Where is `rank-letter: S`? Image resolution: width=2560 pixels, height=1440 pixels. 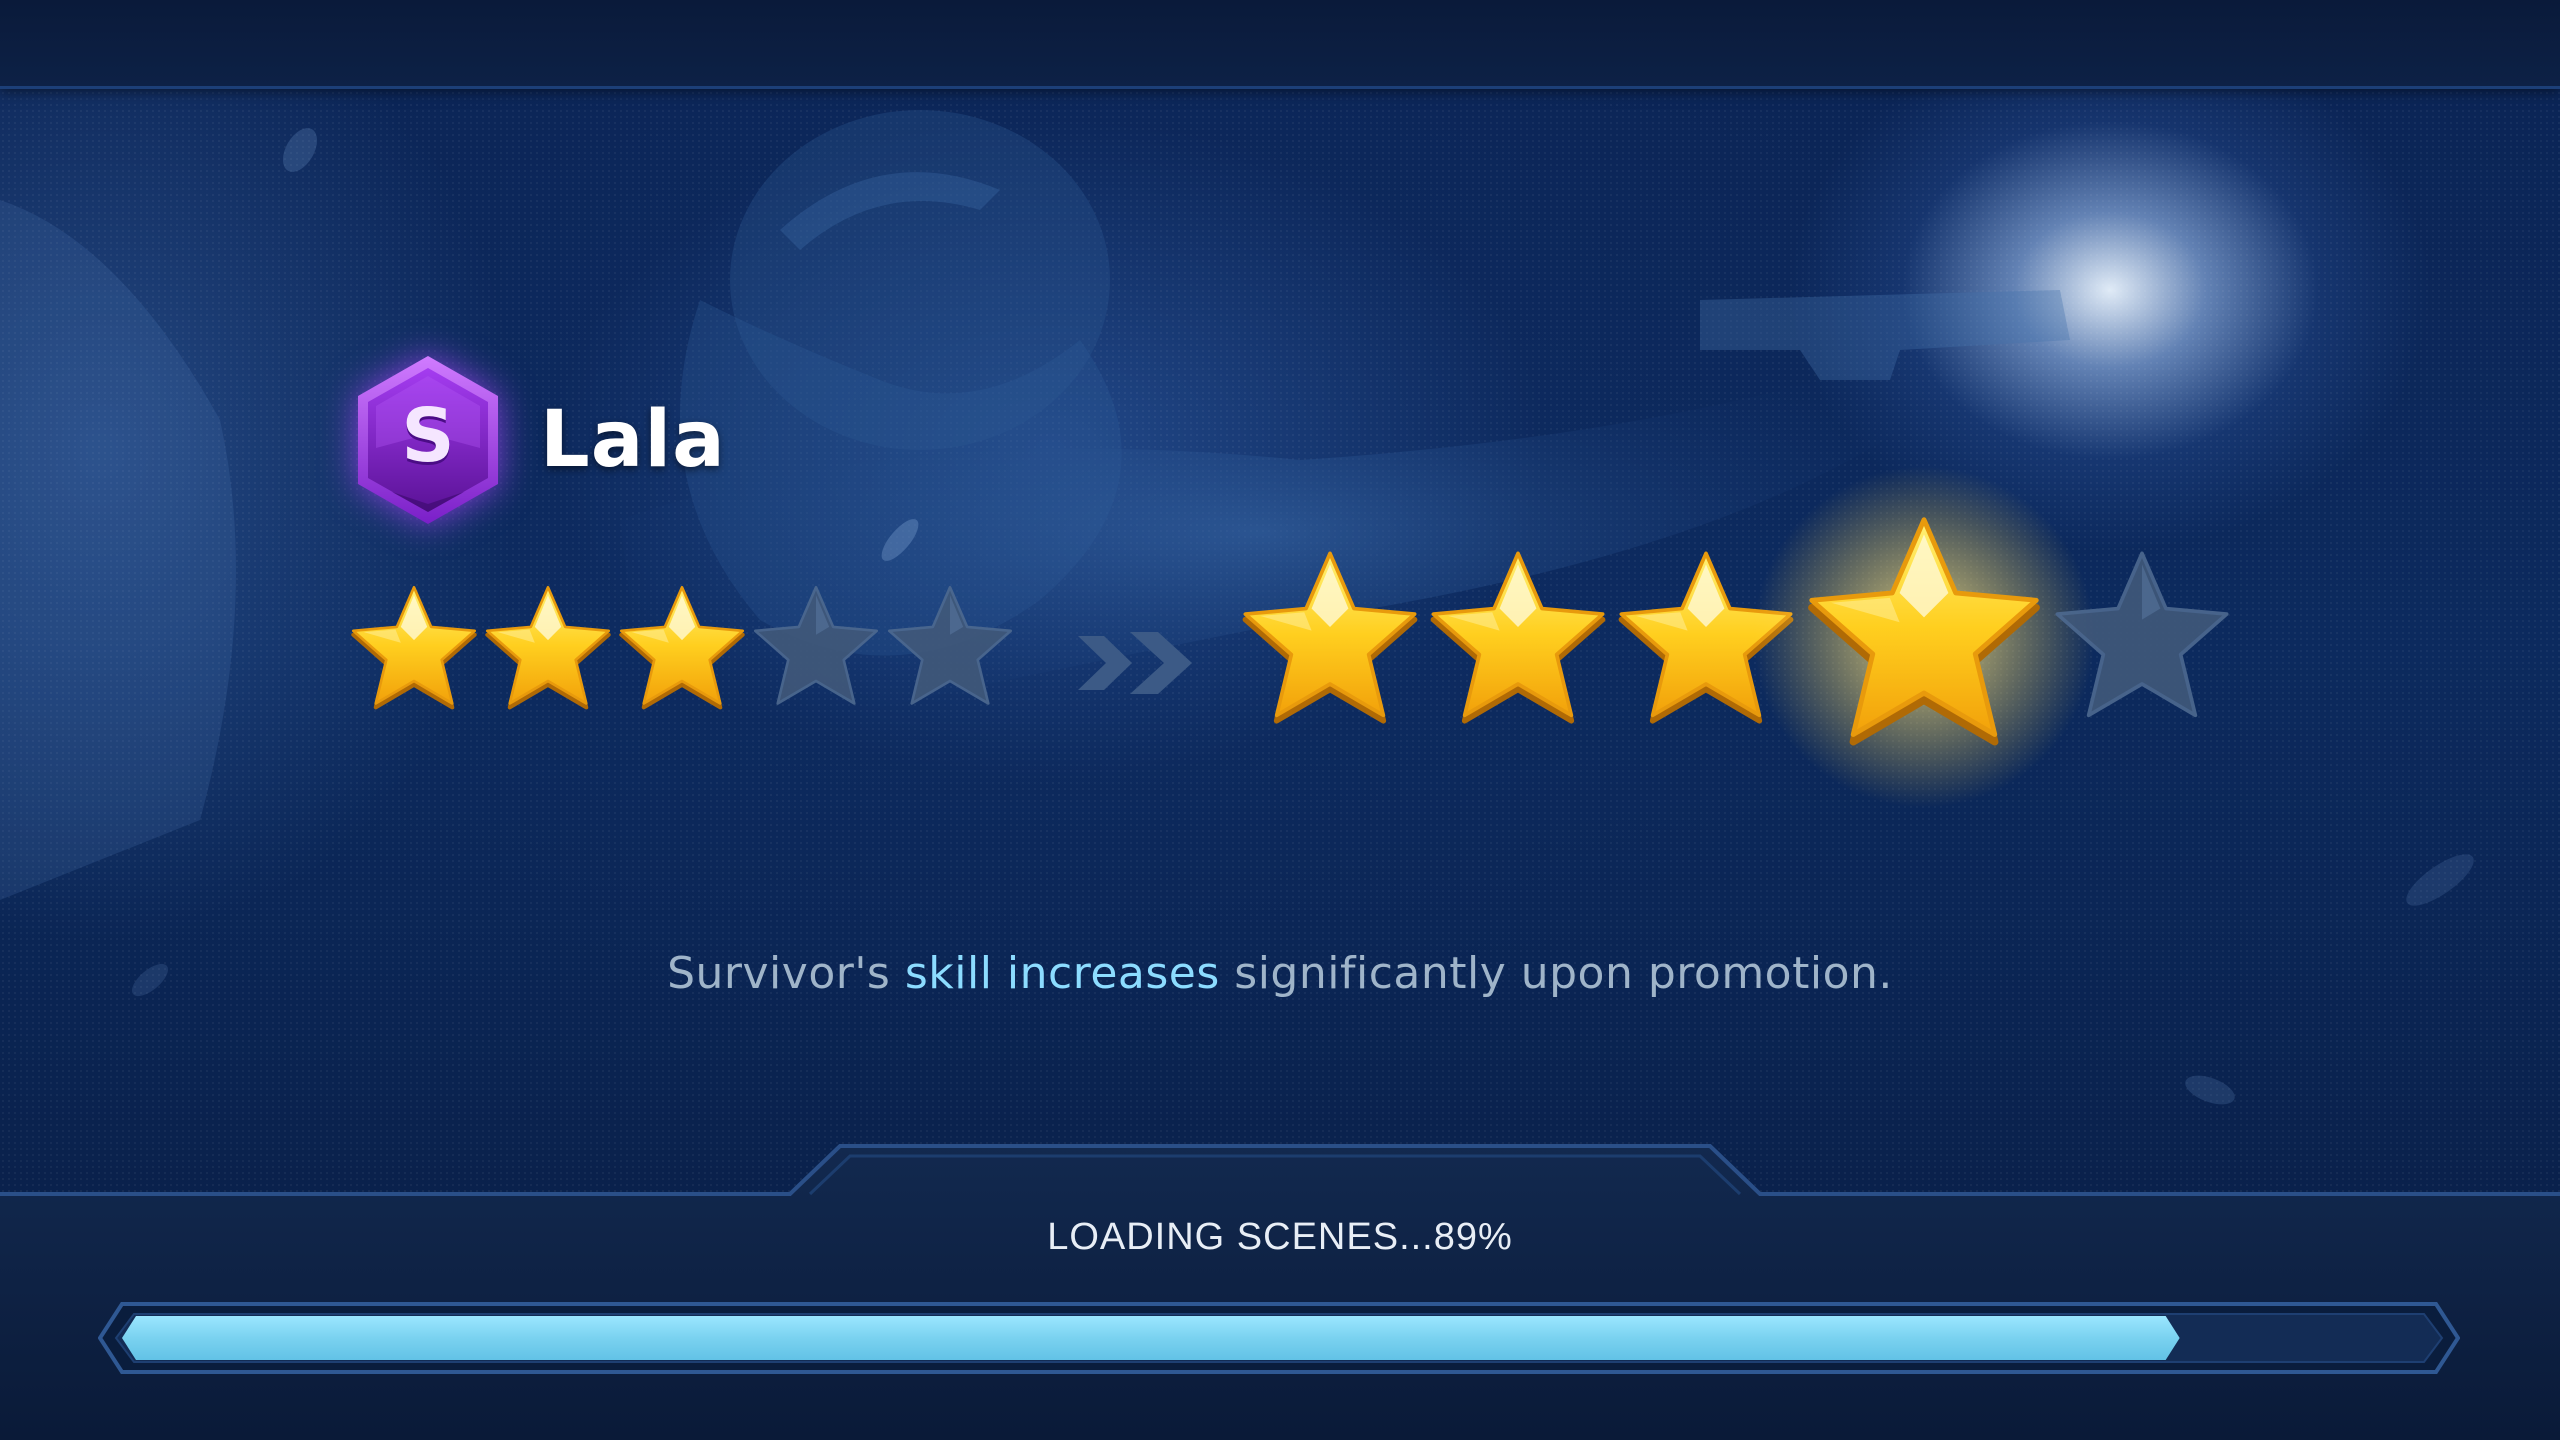 rank-letter: S is located at coordinates (428, 436).